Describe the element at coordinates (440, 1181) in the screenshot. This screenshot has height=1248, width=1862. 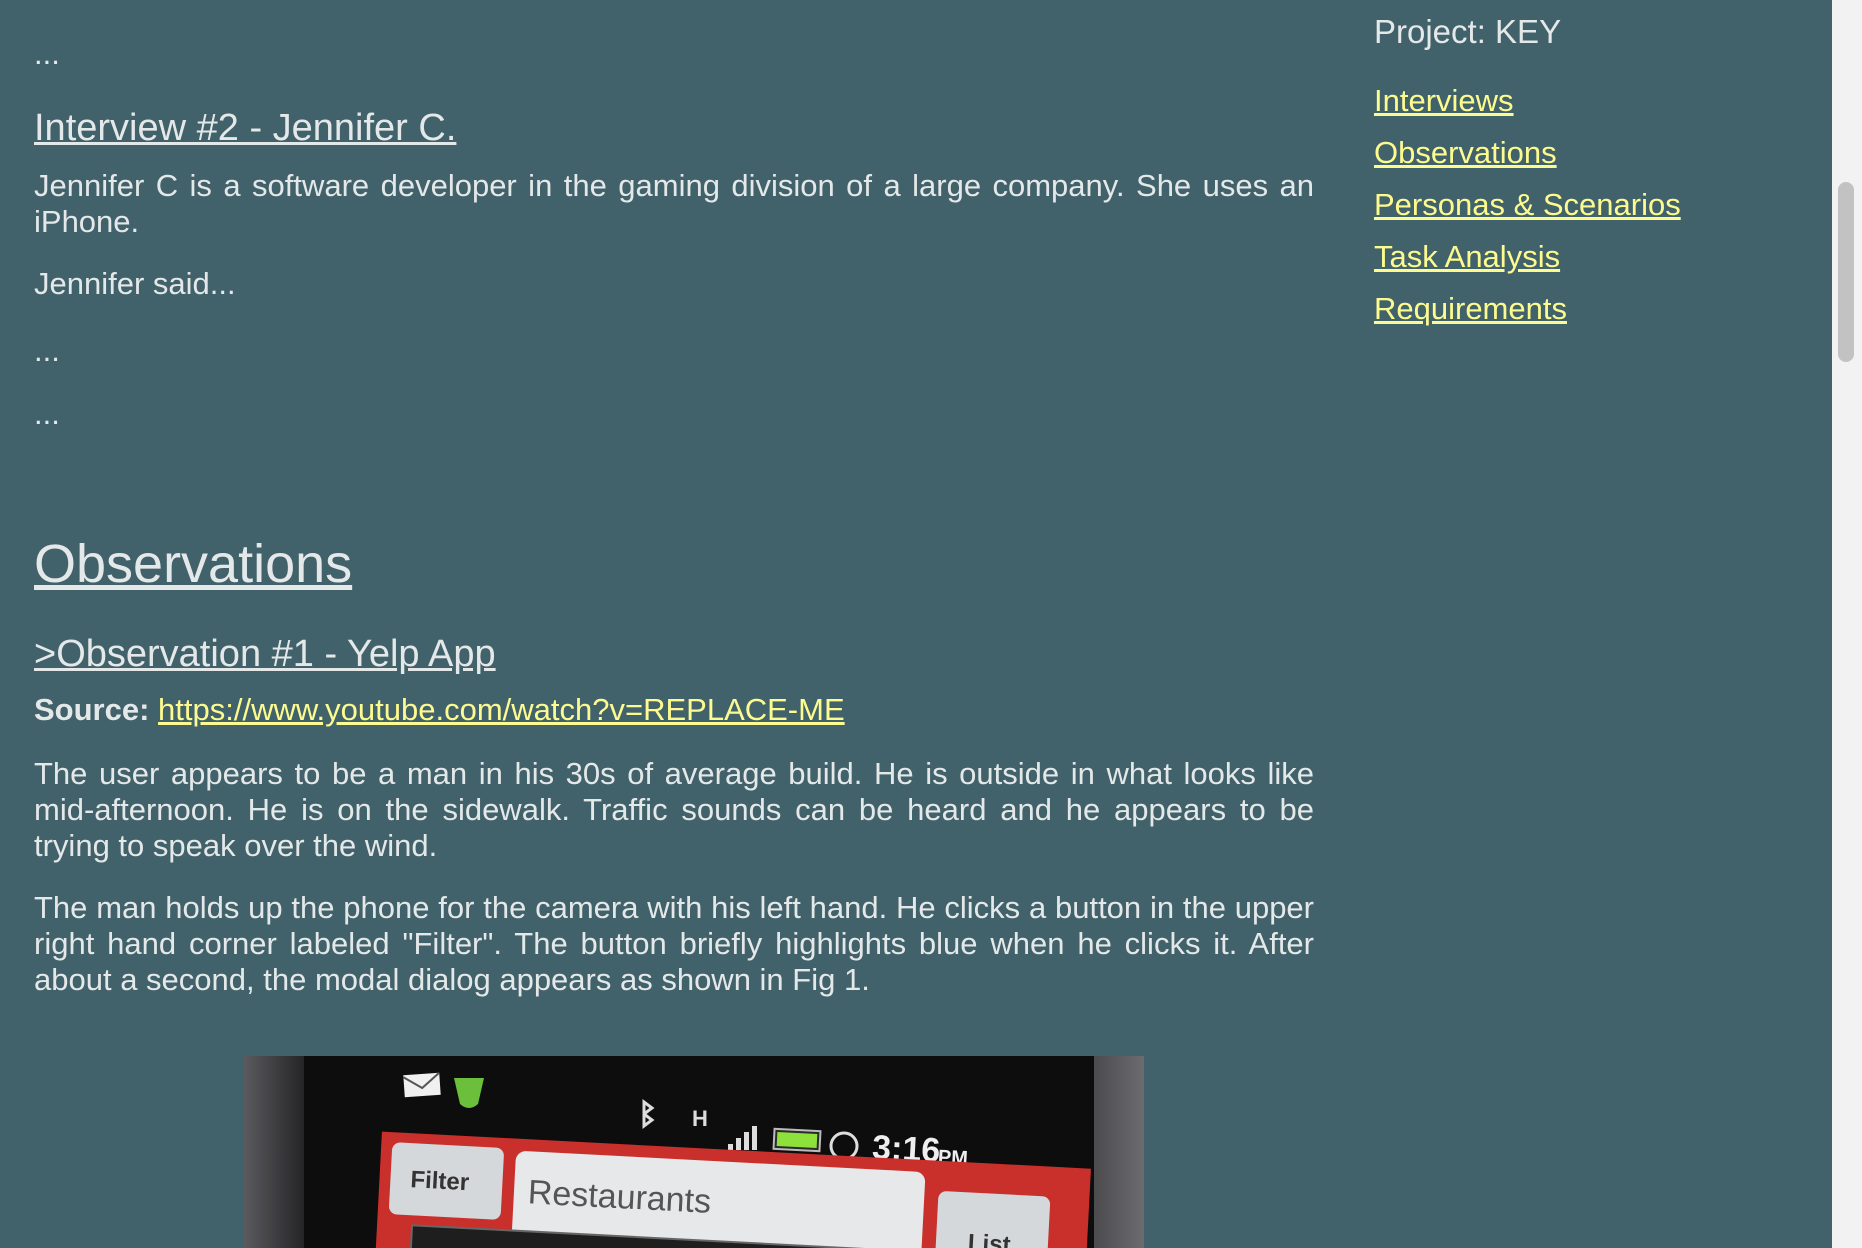
I see `filter-button-label: Filter` at that location.